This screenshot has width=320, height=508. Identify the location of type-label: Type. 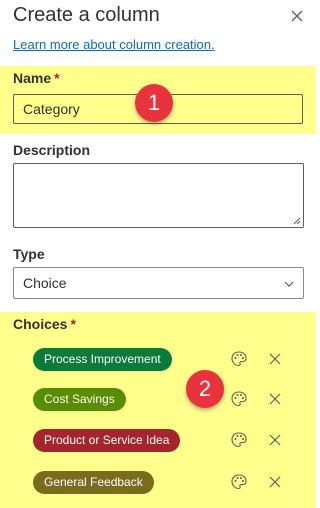
(29, 254).